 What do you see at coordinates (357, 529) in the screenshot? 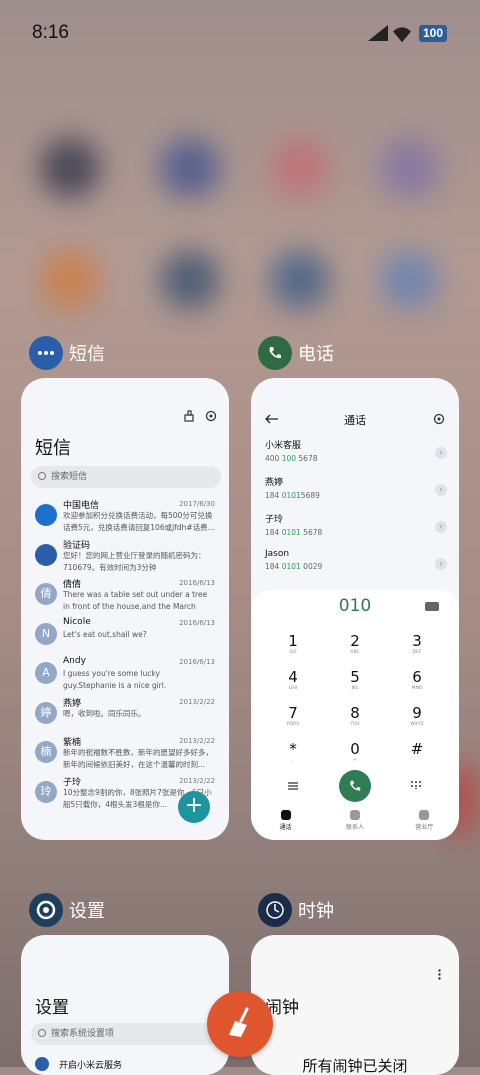
I see `recent-call-item: 子玲 184 0101 5678 ›` at bounding box center [357, 529].